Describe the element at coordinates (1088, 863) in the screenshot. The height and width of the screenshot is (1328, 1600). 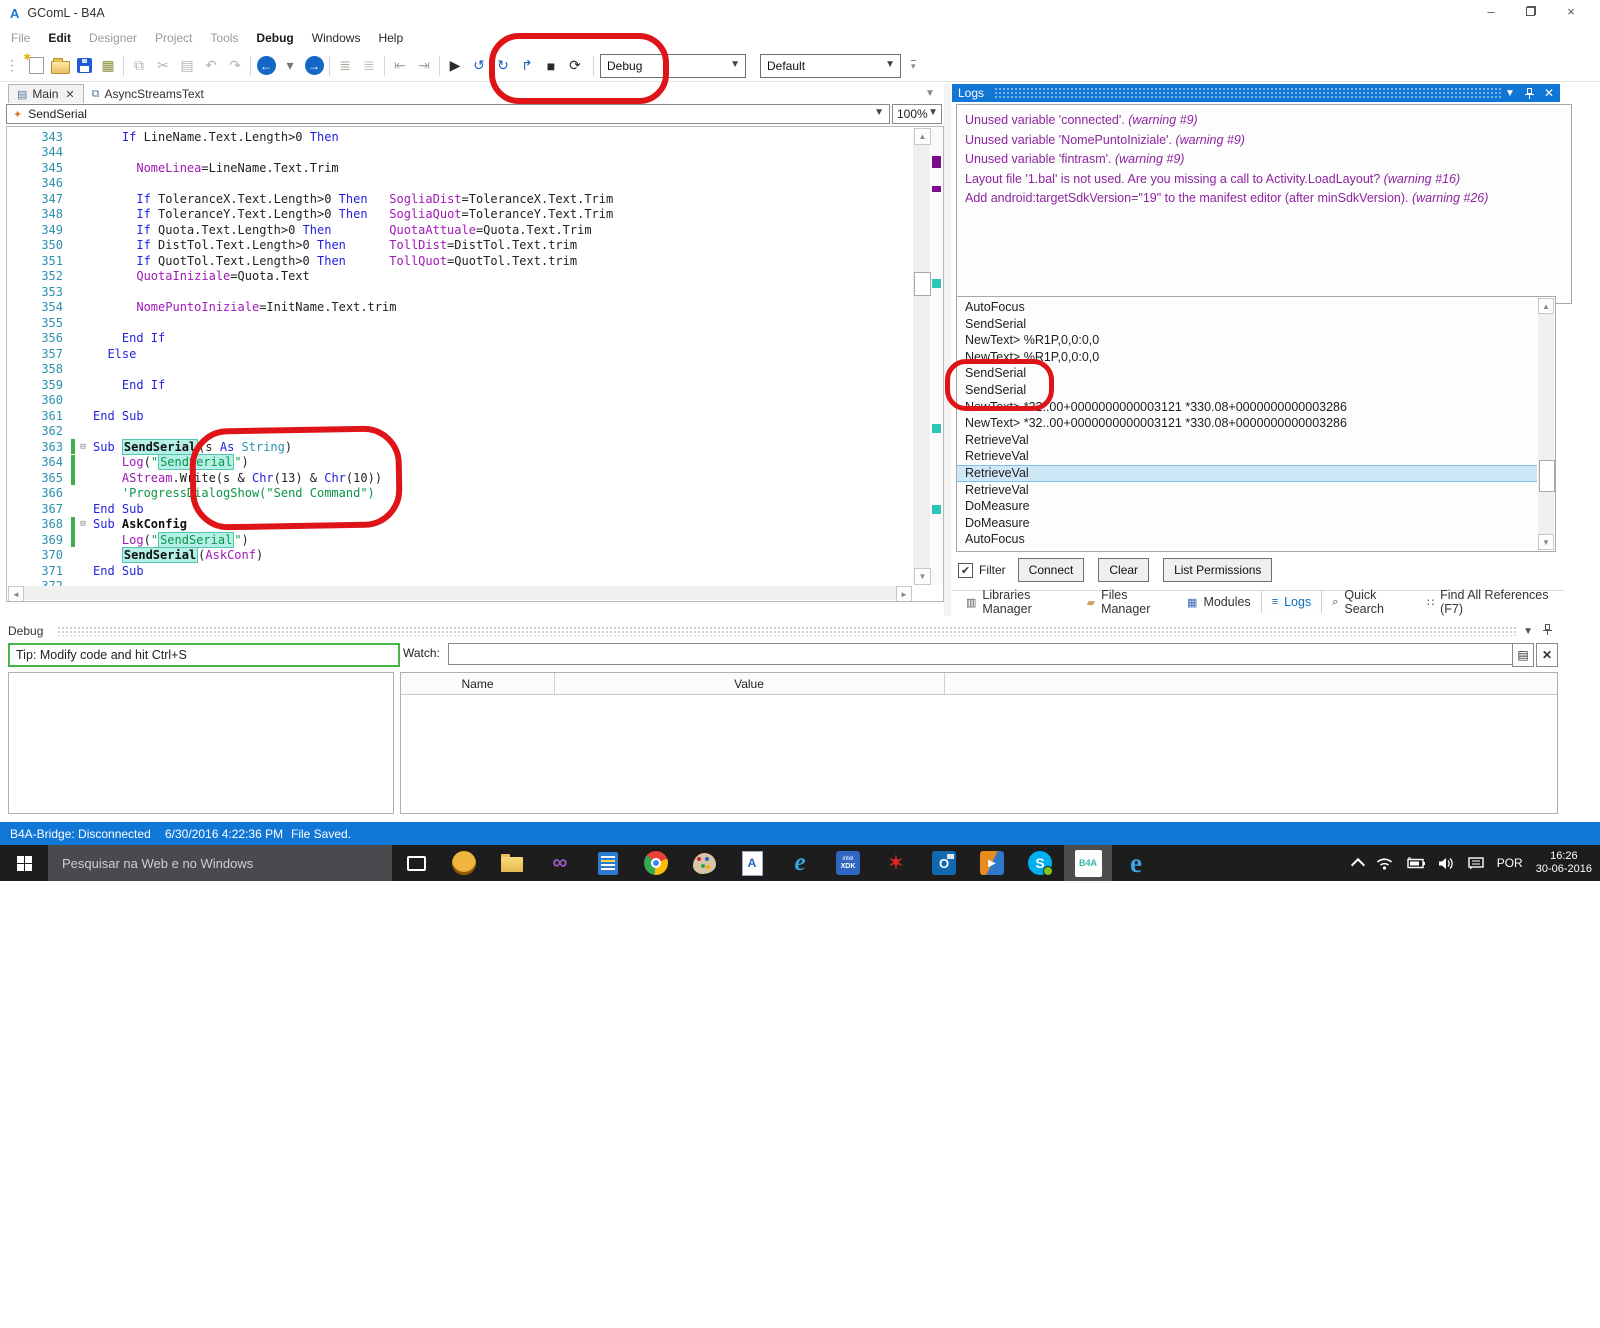
I see `b4a-icon: B4A` at that location.